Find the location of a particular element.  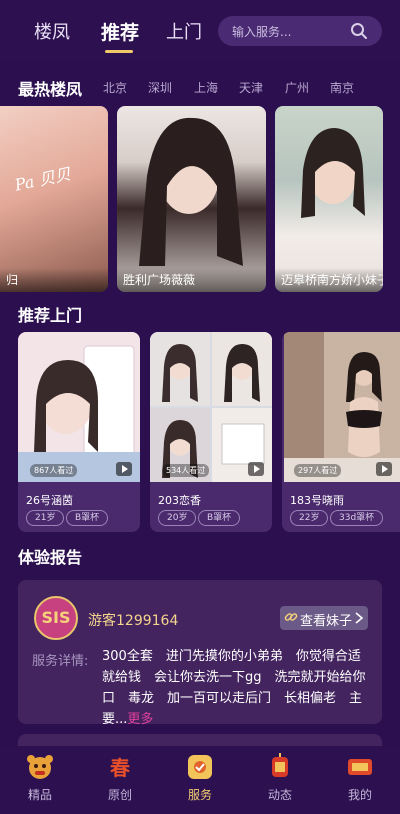

nav-item-mine: 我的 is located at coordinates (360, 780).